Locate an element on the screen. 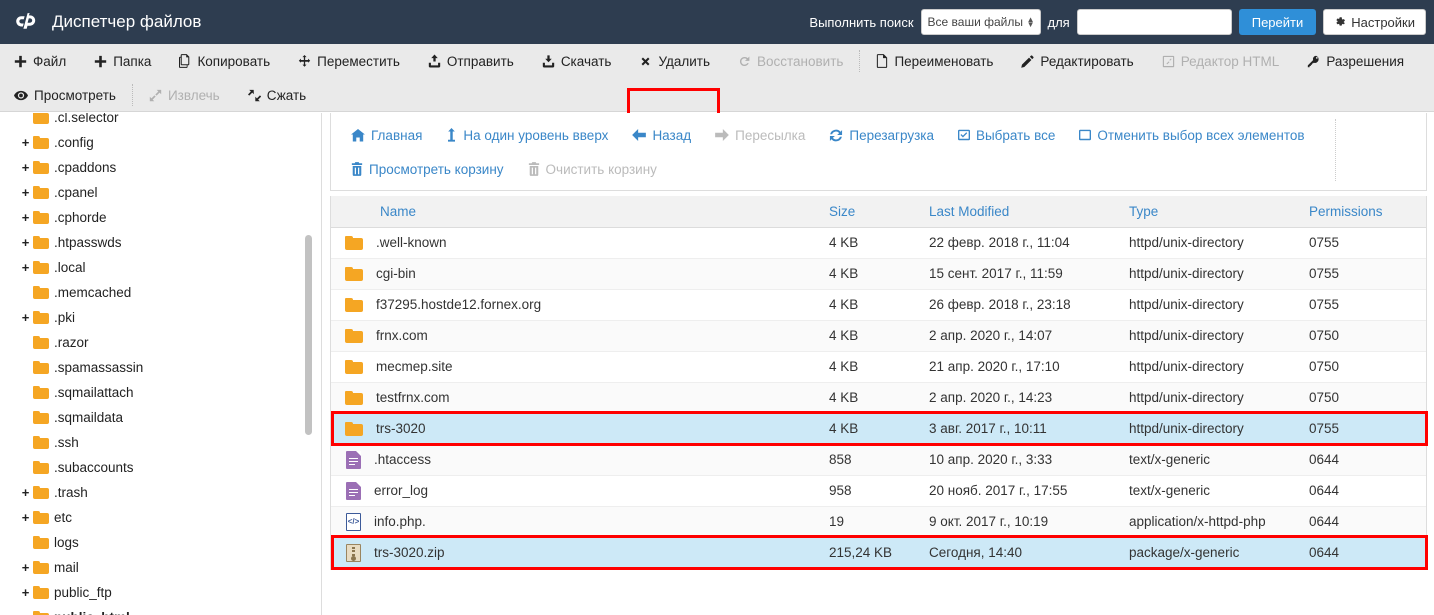 The image size is (1434, 615). tree-node-dot-cl.selector: .cl.selector is located at coordinates (155, 121).